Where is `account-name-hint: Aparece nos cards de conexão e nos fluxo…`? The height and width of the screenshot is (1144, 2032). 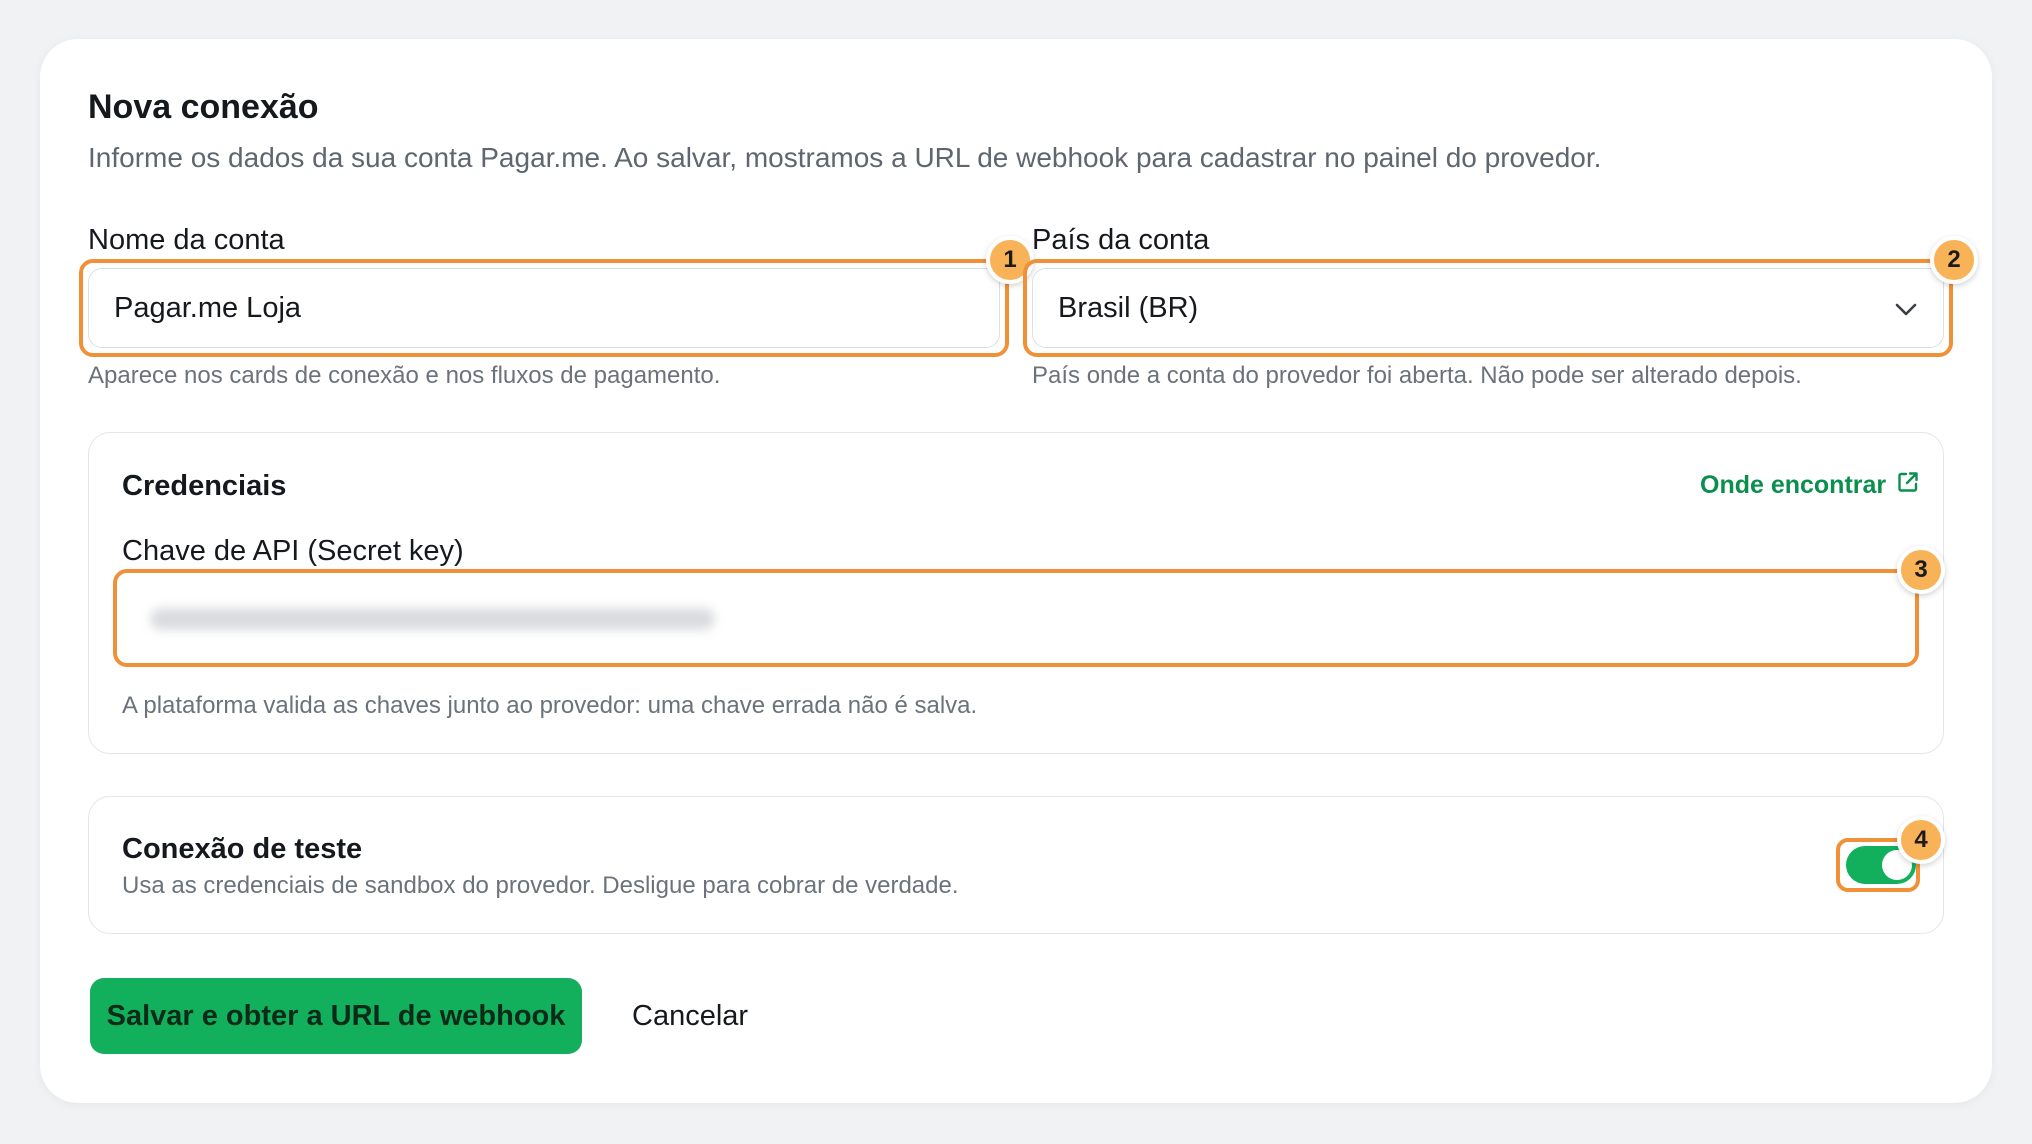 account-name-hint: Aparece nos cards de conexão e nos fluxo… is located at coordinates (404, 375).